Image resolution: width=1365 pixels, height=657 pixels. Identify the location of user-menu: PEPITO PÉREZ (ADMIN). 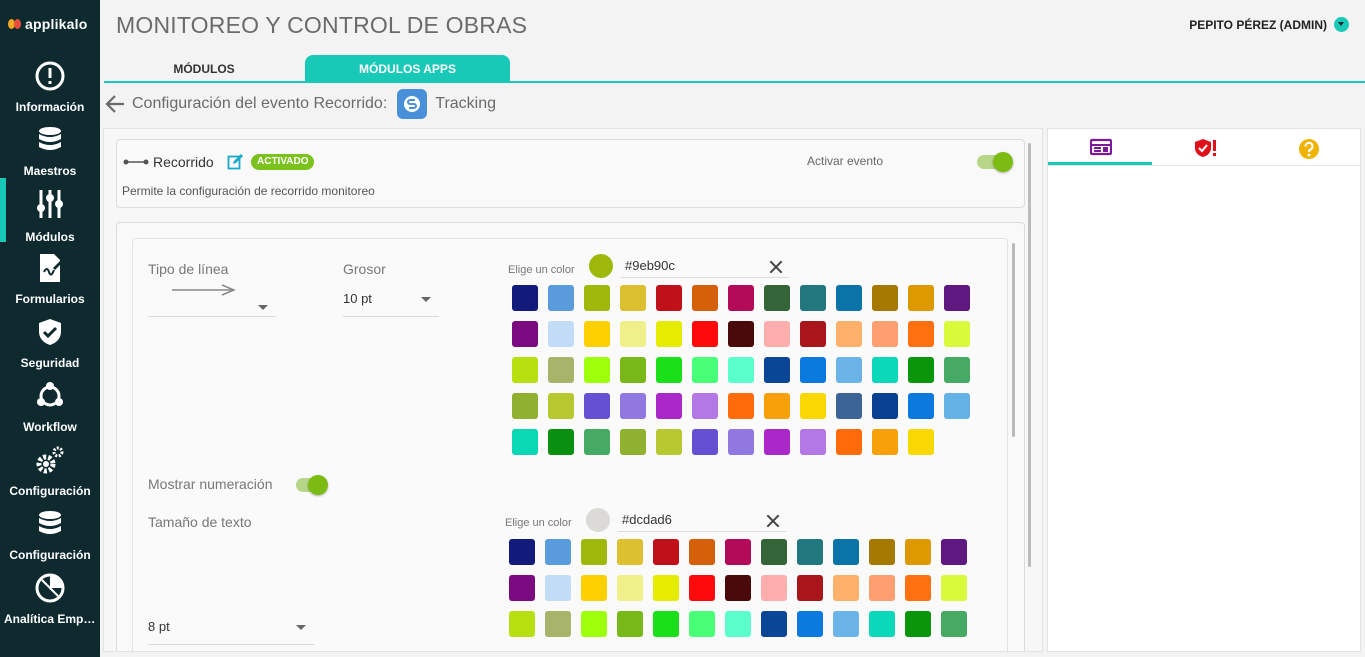
(1269, 24).